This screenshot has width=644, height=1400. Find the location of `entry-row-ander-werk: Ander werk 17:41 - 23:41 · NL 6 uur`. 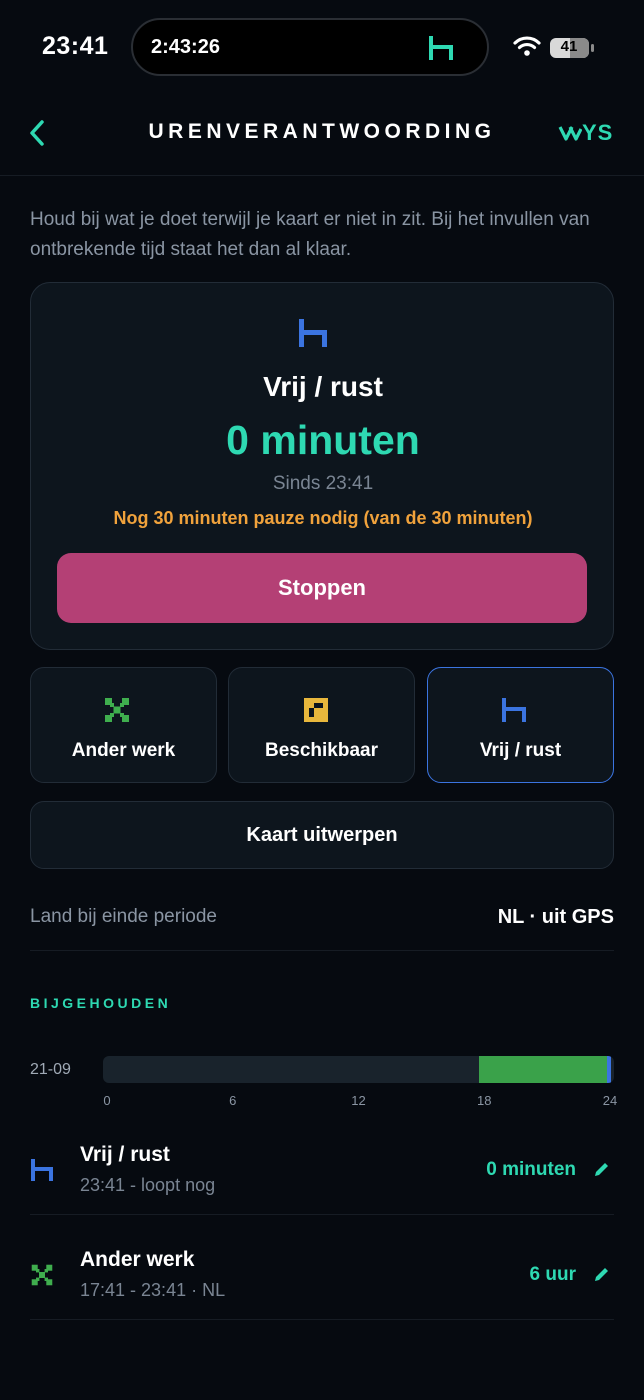

entry-row-ander-werk: Ander werk 17:41 - 23:41 · NL 6 uur is located at coordinates (322, 1276).